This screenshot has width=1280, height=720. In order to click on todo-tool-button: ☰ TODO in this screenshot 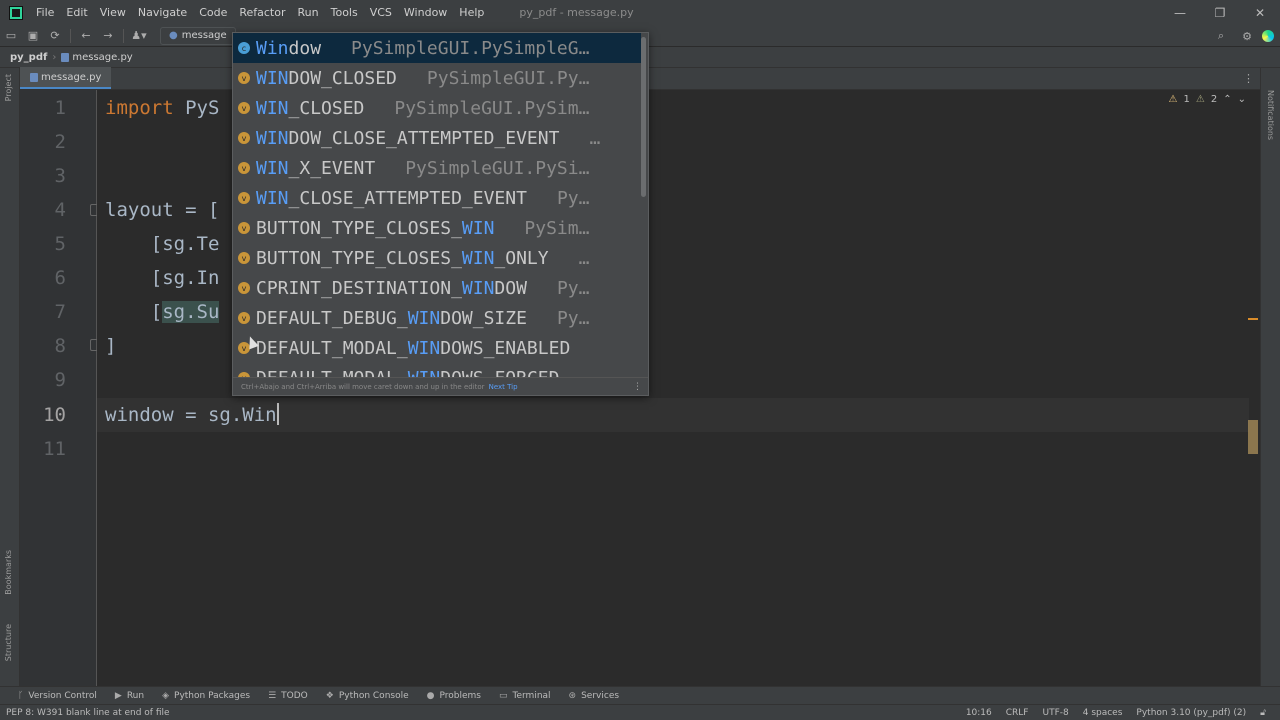, I will do `click(288, 696)`.